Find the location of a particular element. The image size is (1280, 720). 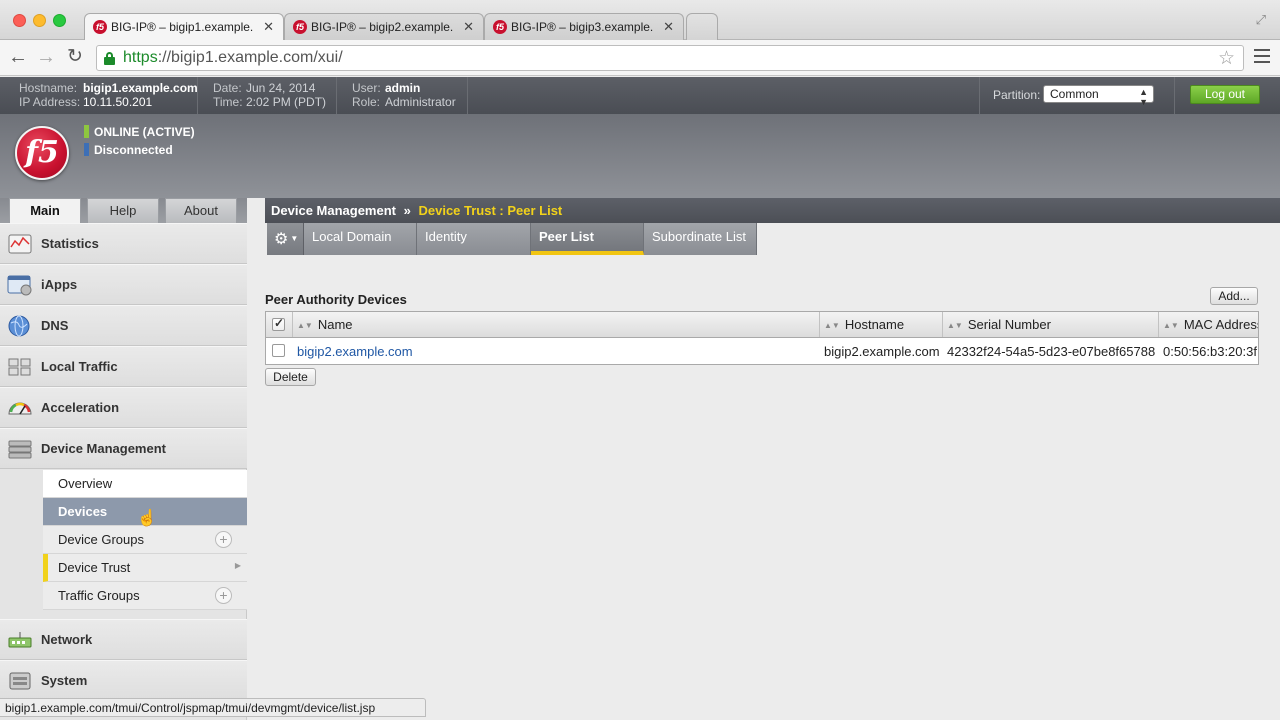

browser-tab-title: BIG-IP® – bigip3.example. is located at coordinates (582, 27).